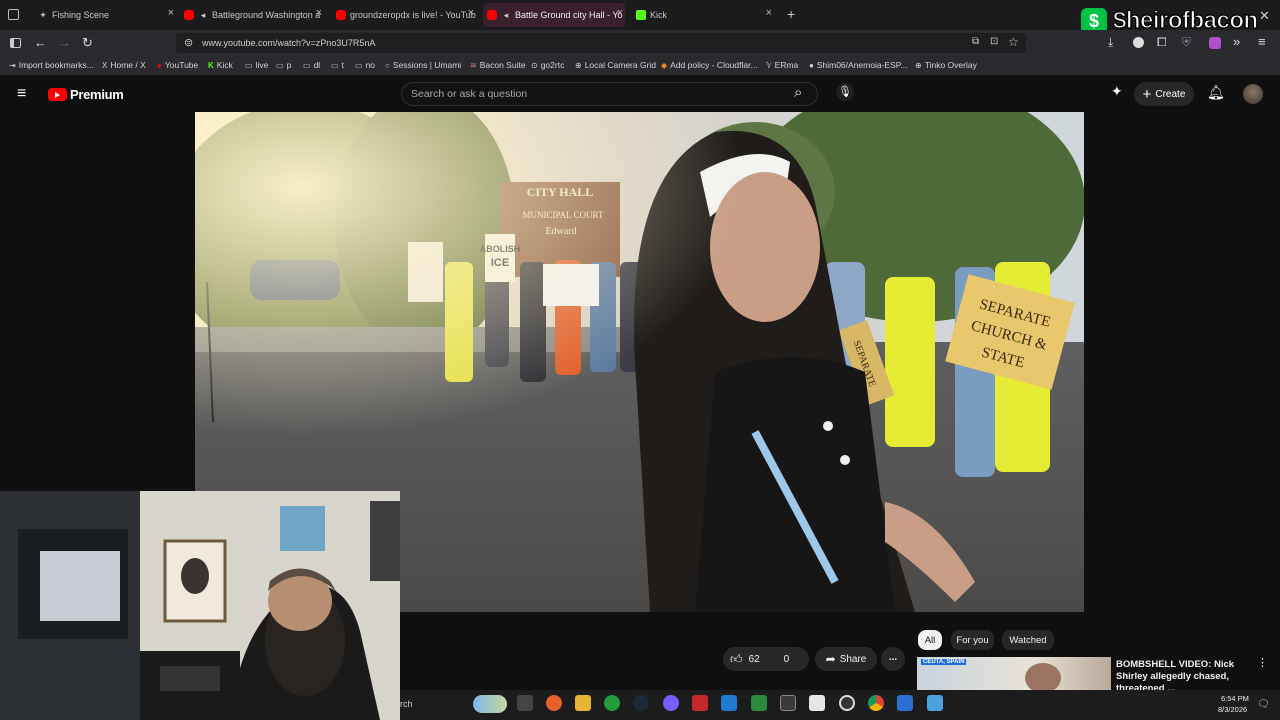 The image size is (1280, 720). I want to click on tab-label: groundzeropdx is live! - YouTub, so click(413, 15).